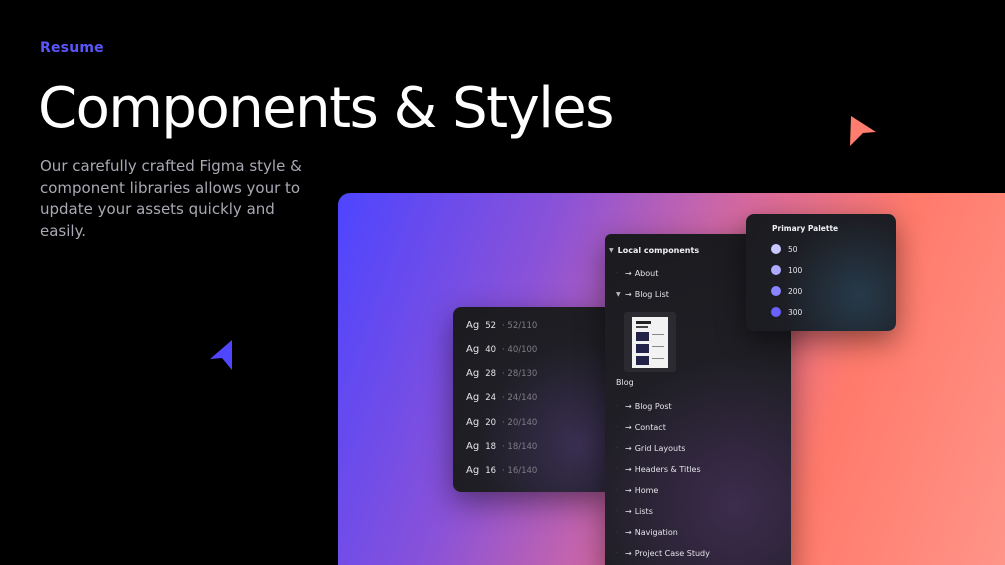  Describe the element at coordinates (660, 448) in the screenshot. I see `component-label: Grid Layouts` at that location.